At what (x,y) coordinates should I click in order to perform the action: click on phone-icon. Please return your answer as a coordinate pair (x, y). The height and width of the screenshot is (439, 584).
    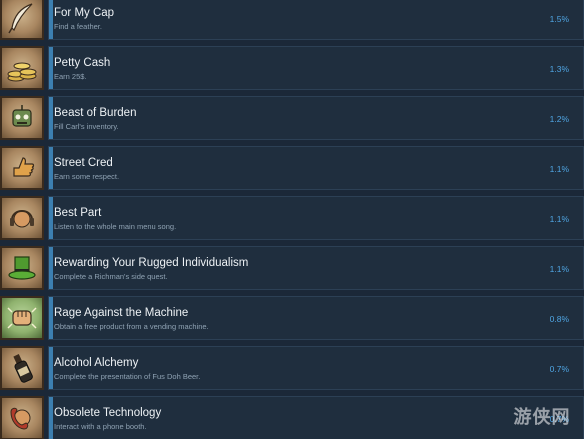
    Looking at the image, I should click on (22, 417).